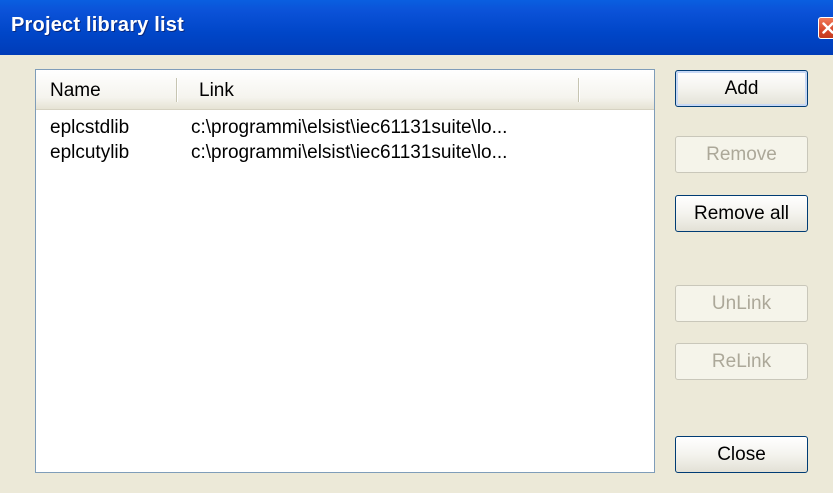 The height and width of the screenshot is (493, 833). Describe the element at coordinates (741, 303) in the screenshot. I see `unlink-button: UnLink` at that location.